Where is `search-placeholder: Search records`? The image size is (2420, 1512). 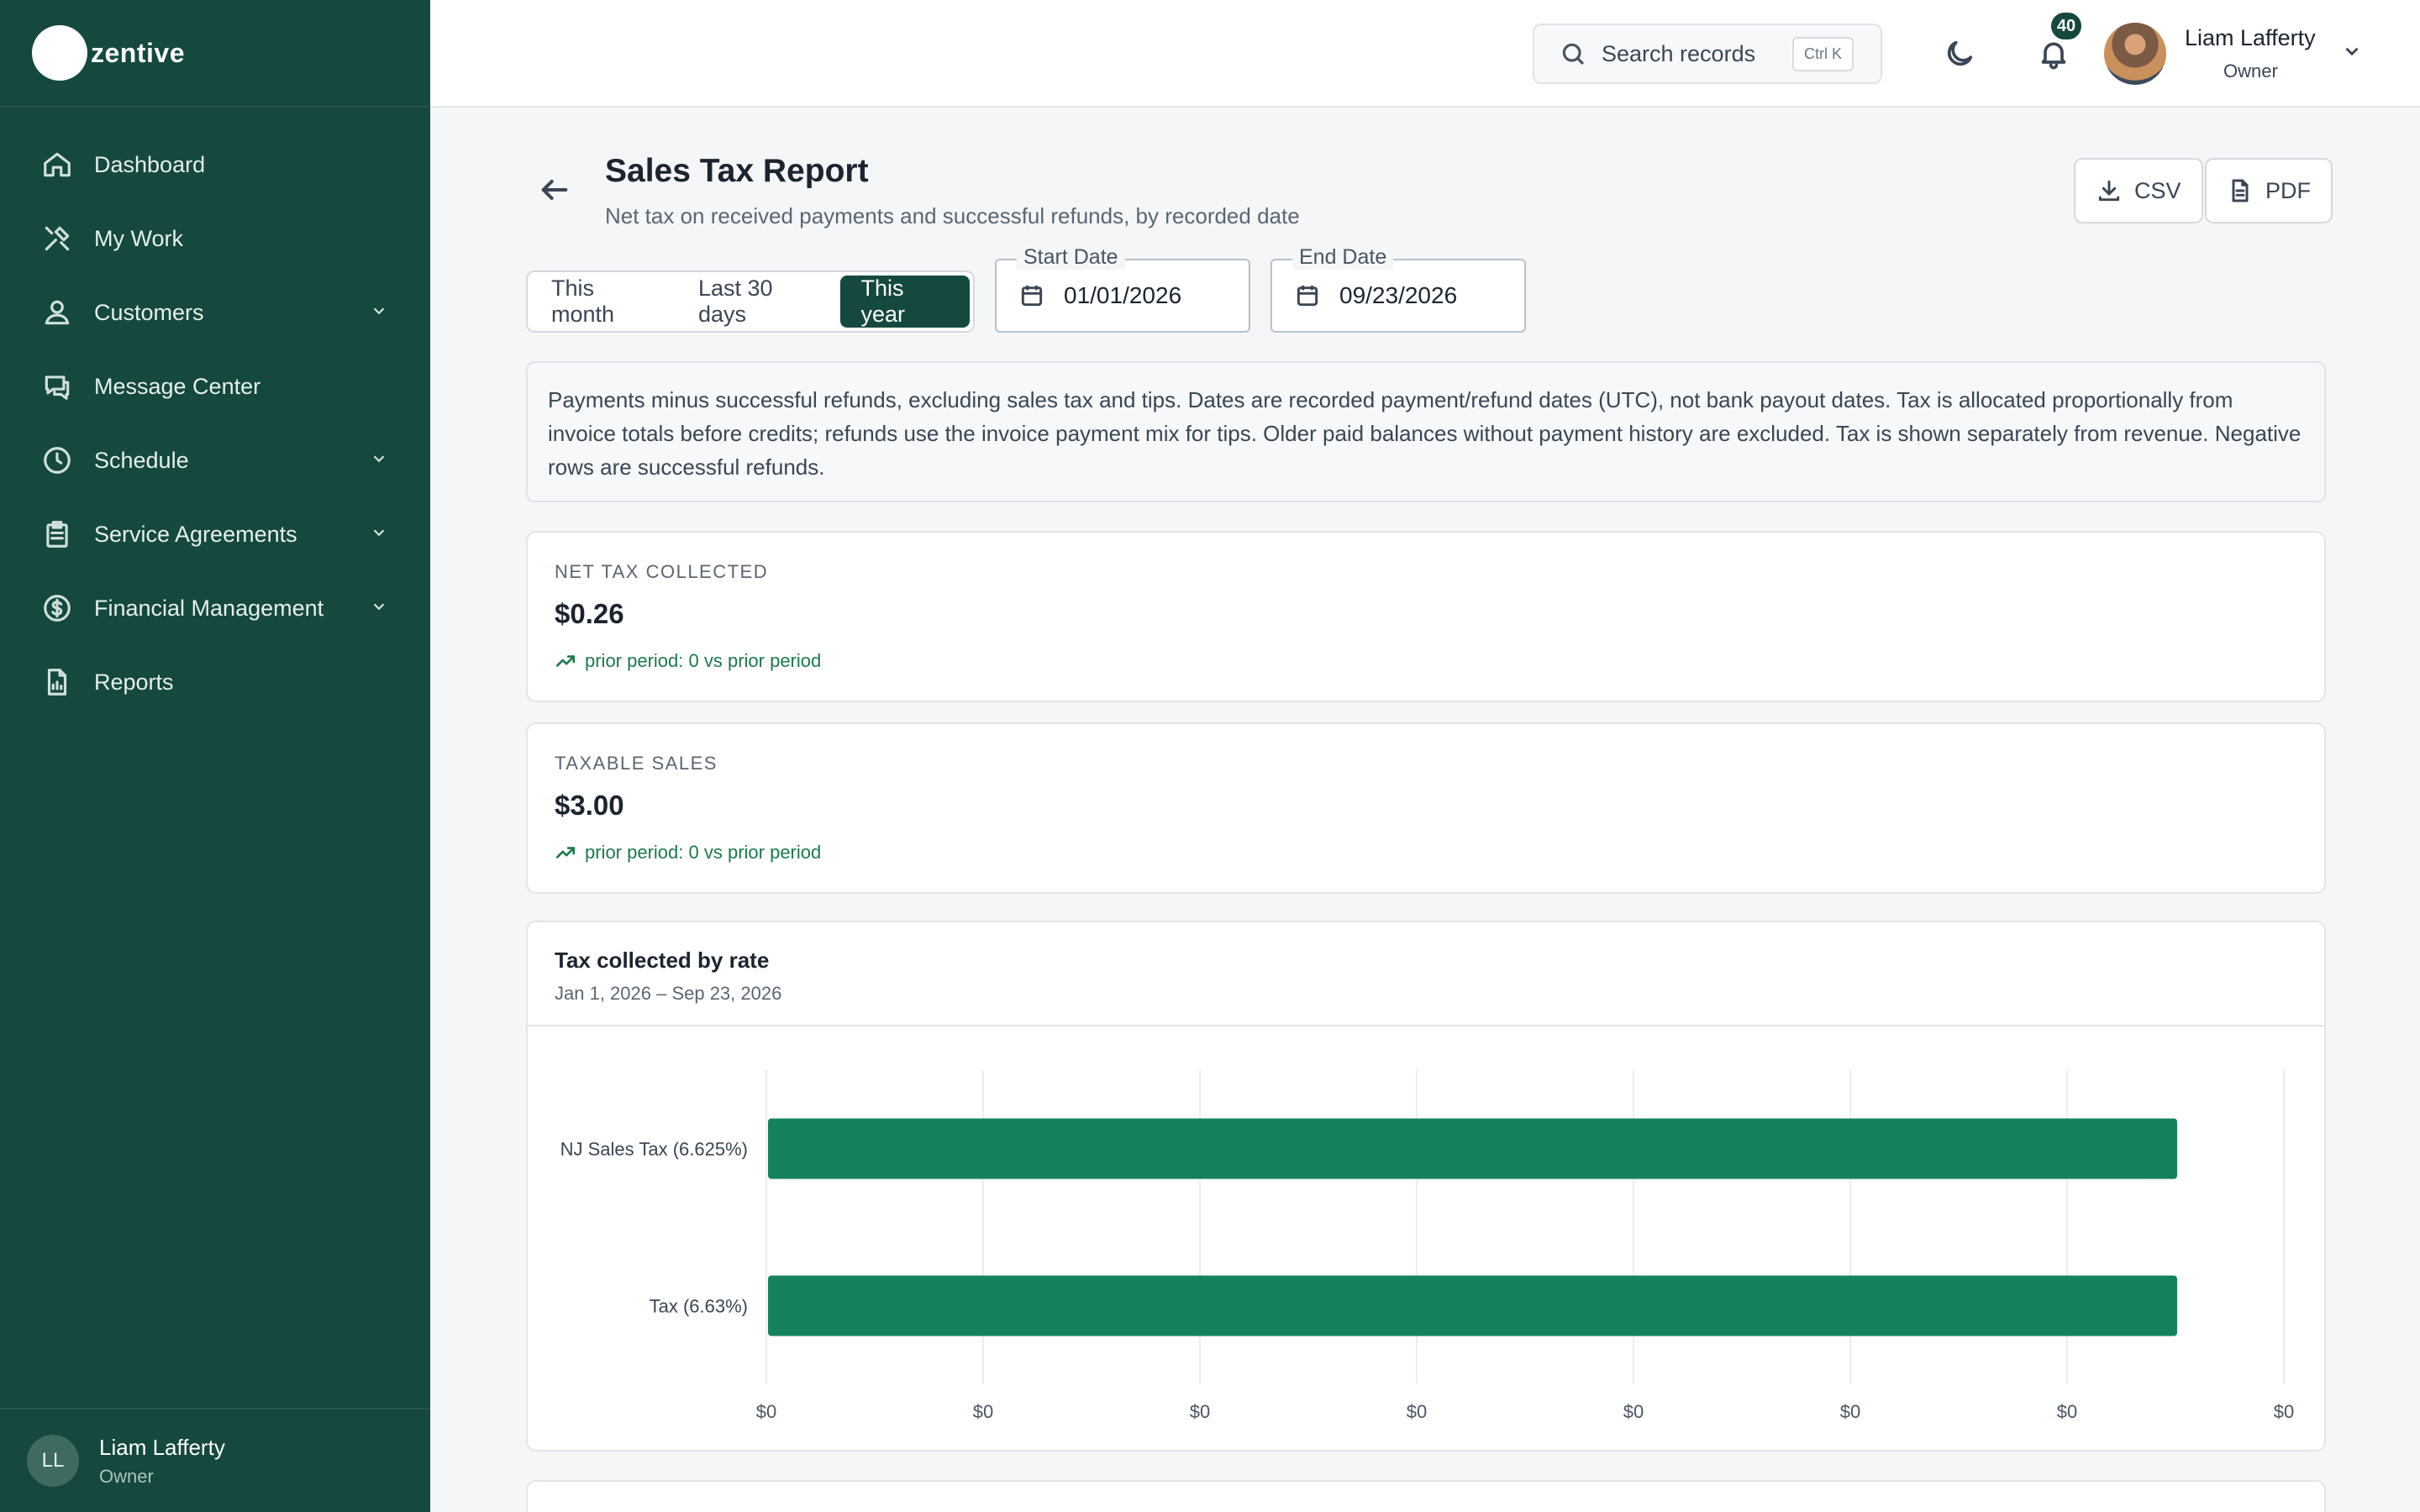
search-placeholder: Search records is located at coordinates (1679, 53).